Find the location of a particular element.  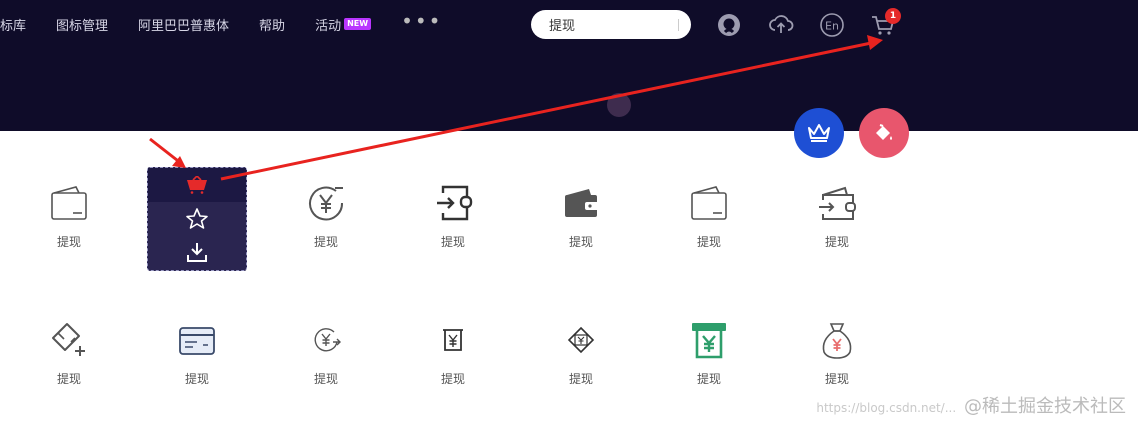

star-icon is located at coordinates (197, 218).